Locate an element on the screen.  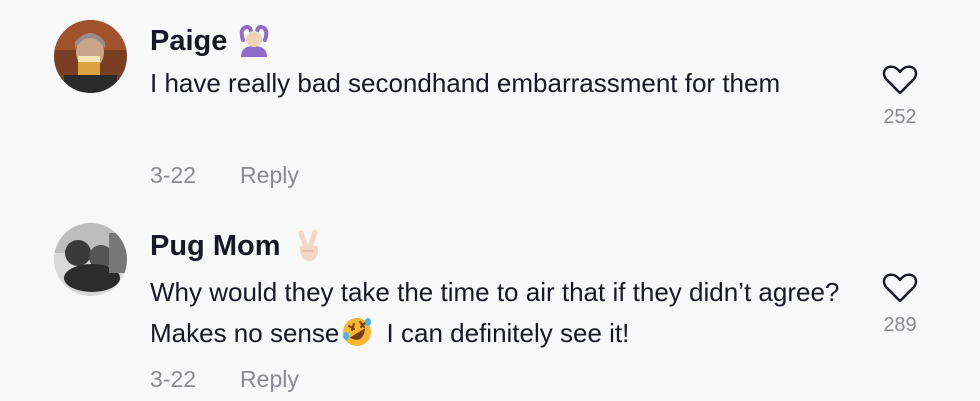
author-name: Paige is located at coordinates (188, 41).